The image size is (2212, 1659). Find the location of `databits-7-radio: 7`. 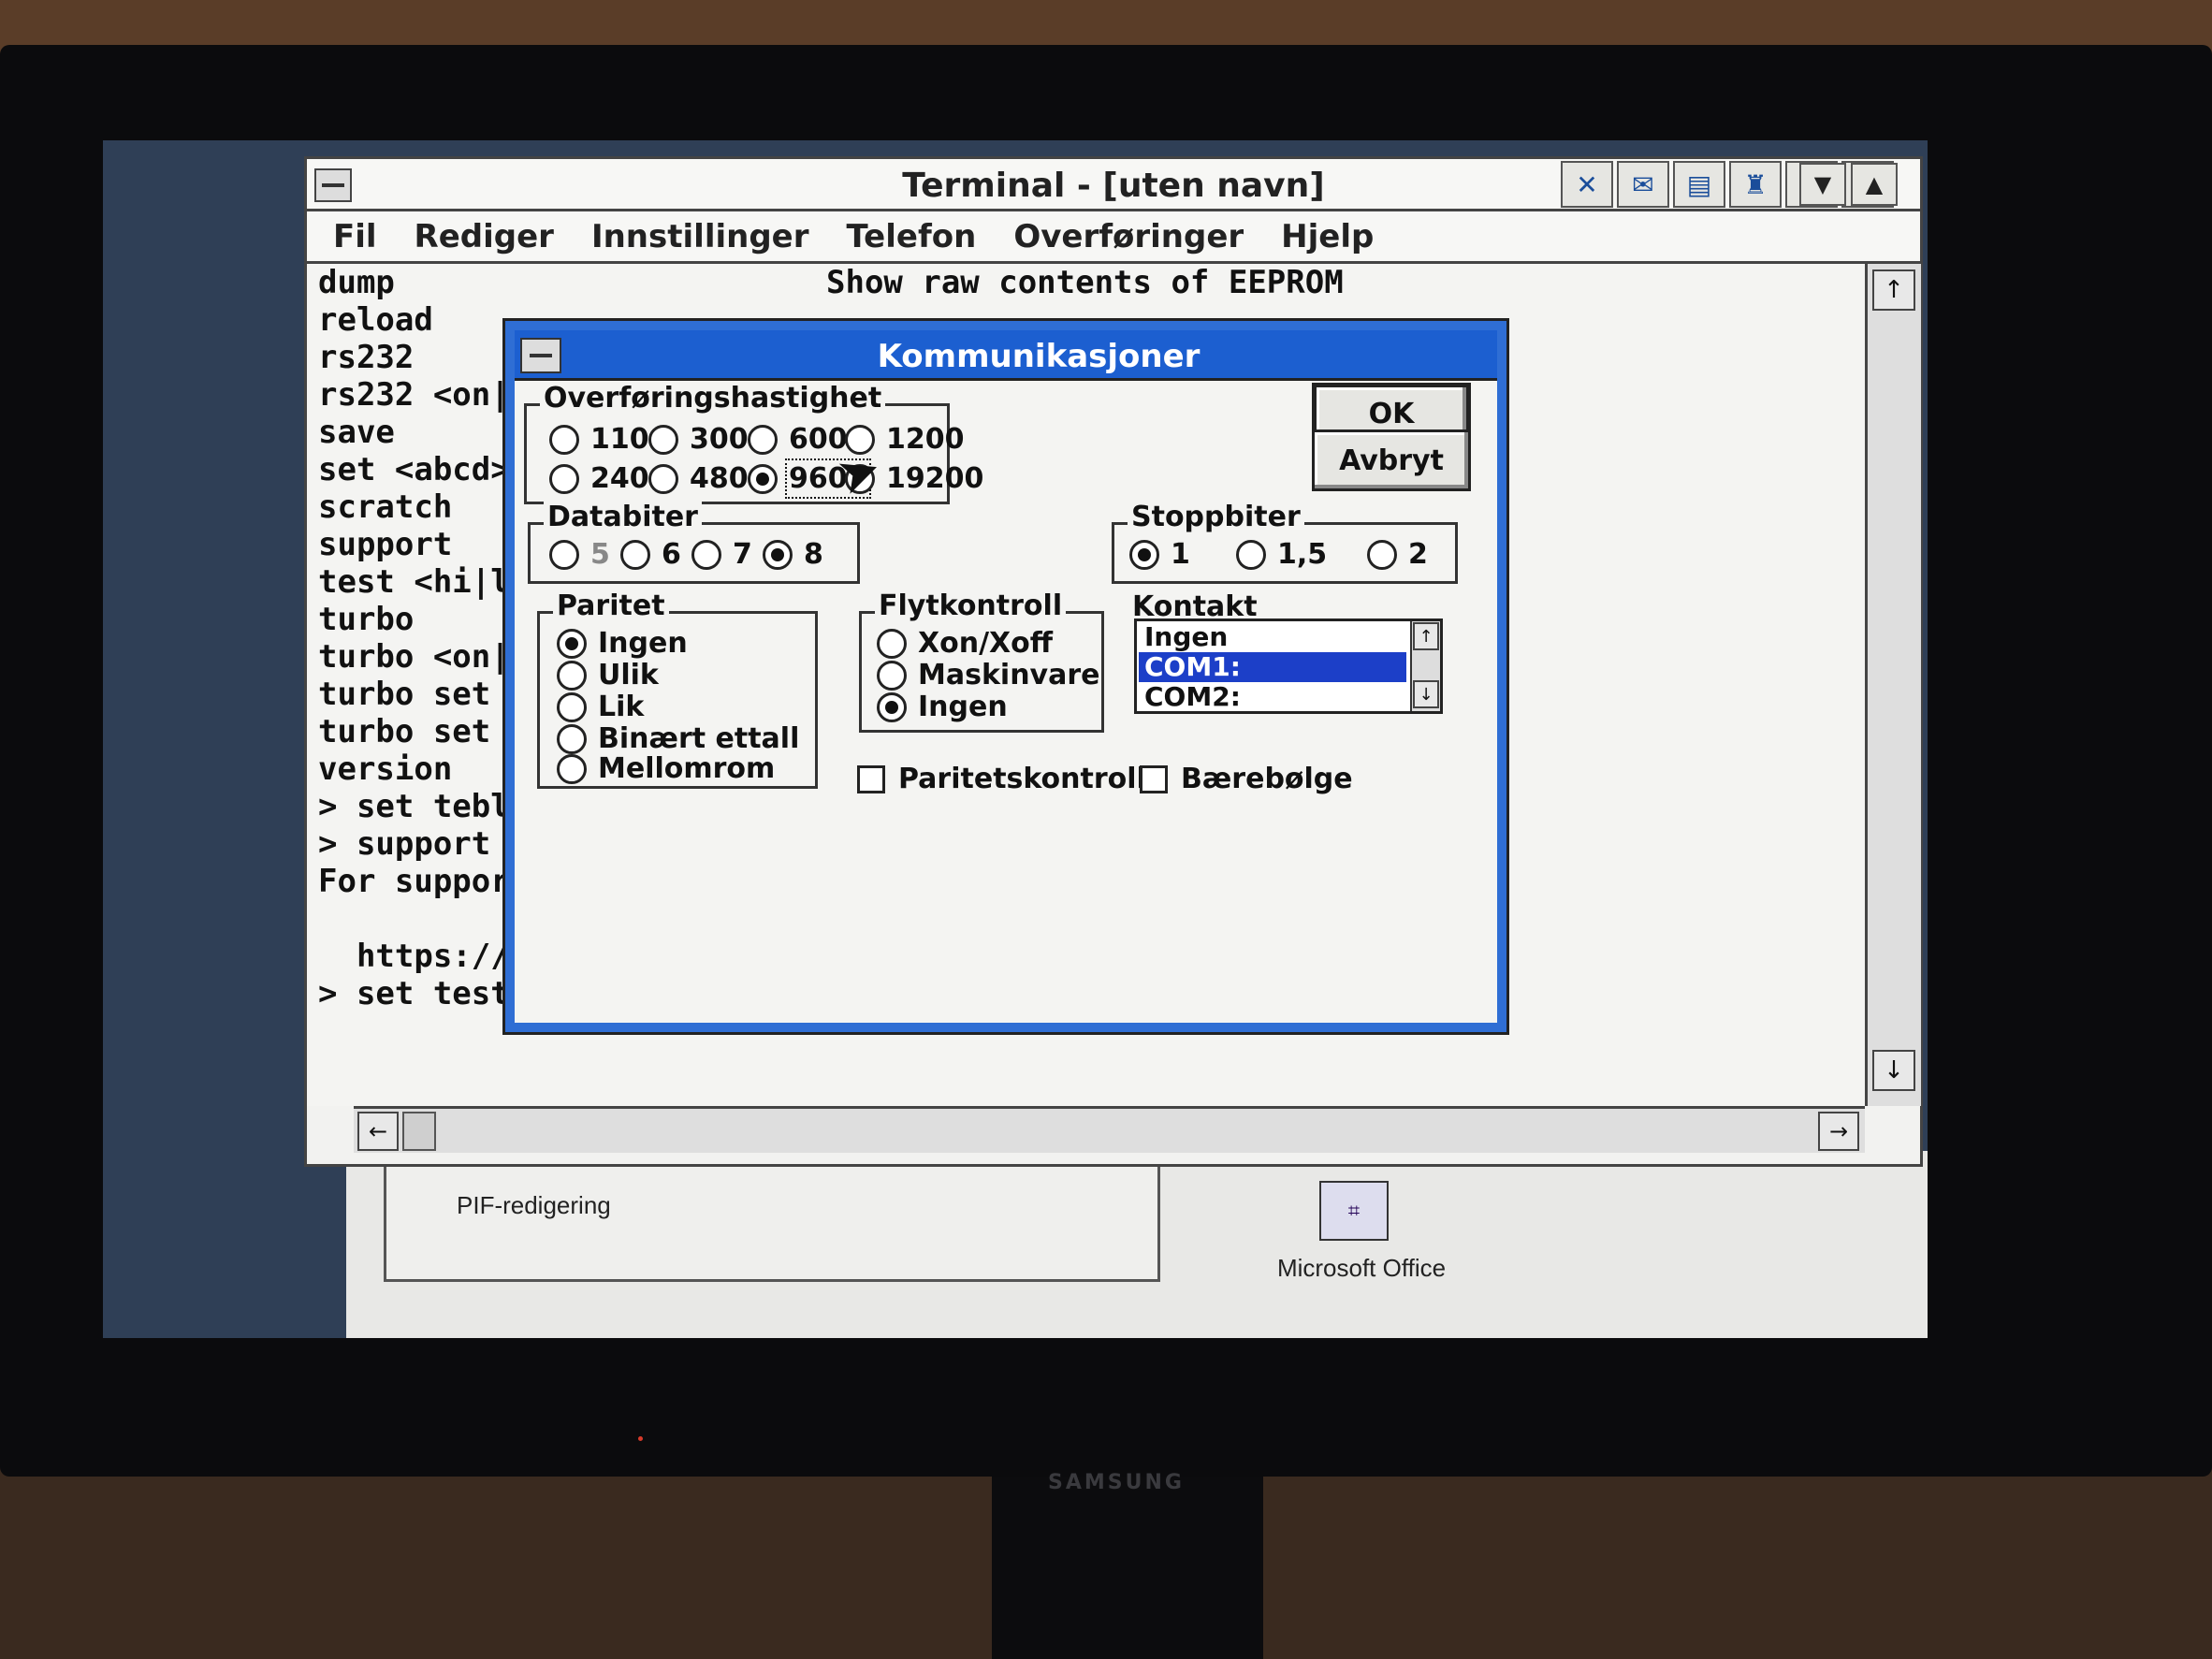

databits-7-radio: 7 is located at coordinates (721, 554).